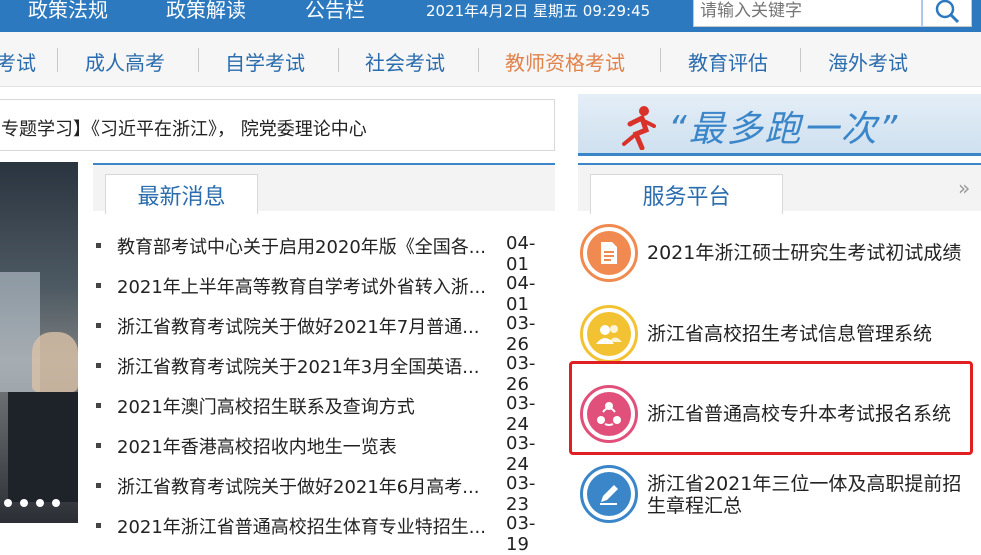 Image resolution: width=981 pixels, height=555 pixels. I want to click on news-ticker: 专题学习】《习近平在浙江》， 院党委理论中心, so click(277, 125).